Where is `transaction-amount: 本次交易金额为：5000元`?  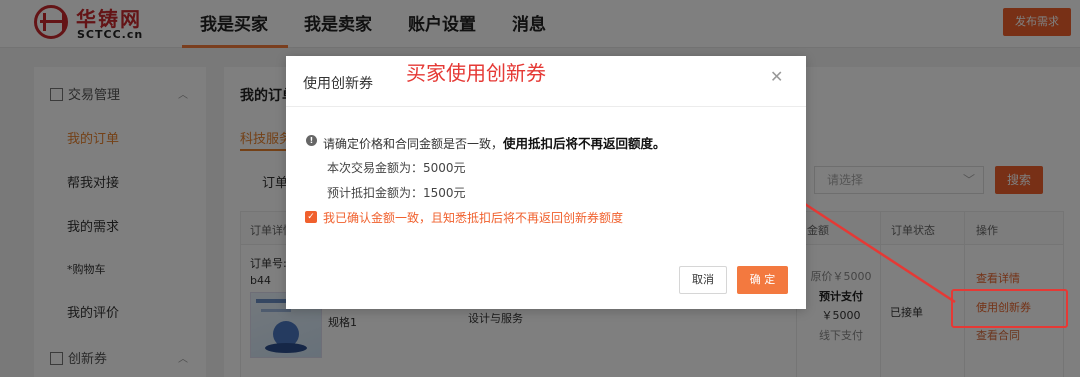
transaction-amount: 本次交易金额为：5000元 is located at coordinates (396, 168).